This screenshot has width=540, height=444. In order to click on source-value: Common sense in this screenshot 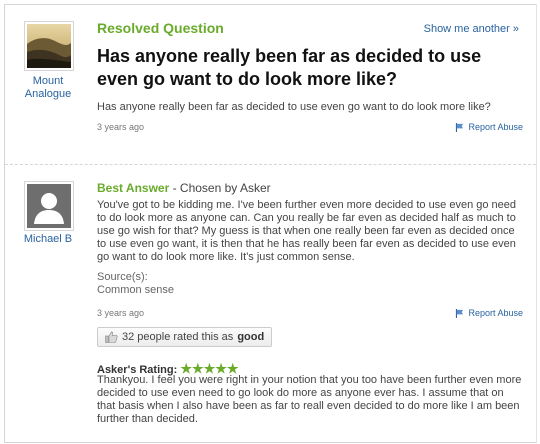, I will do `click(136, 290)`.